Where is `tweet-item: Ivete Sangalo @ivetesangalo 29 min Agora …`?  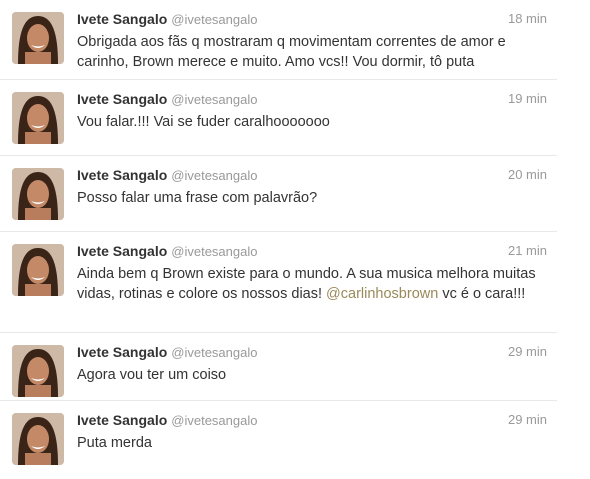
tweet-item: Ivete Sangalo @ivetesangalo 29 min Agora … is located at coordinates (278, 367).